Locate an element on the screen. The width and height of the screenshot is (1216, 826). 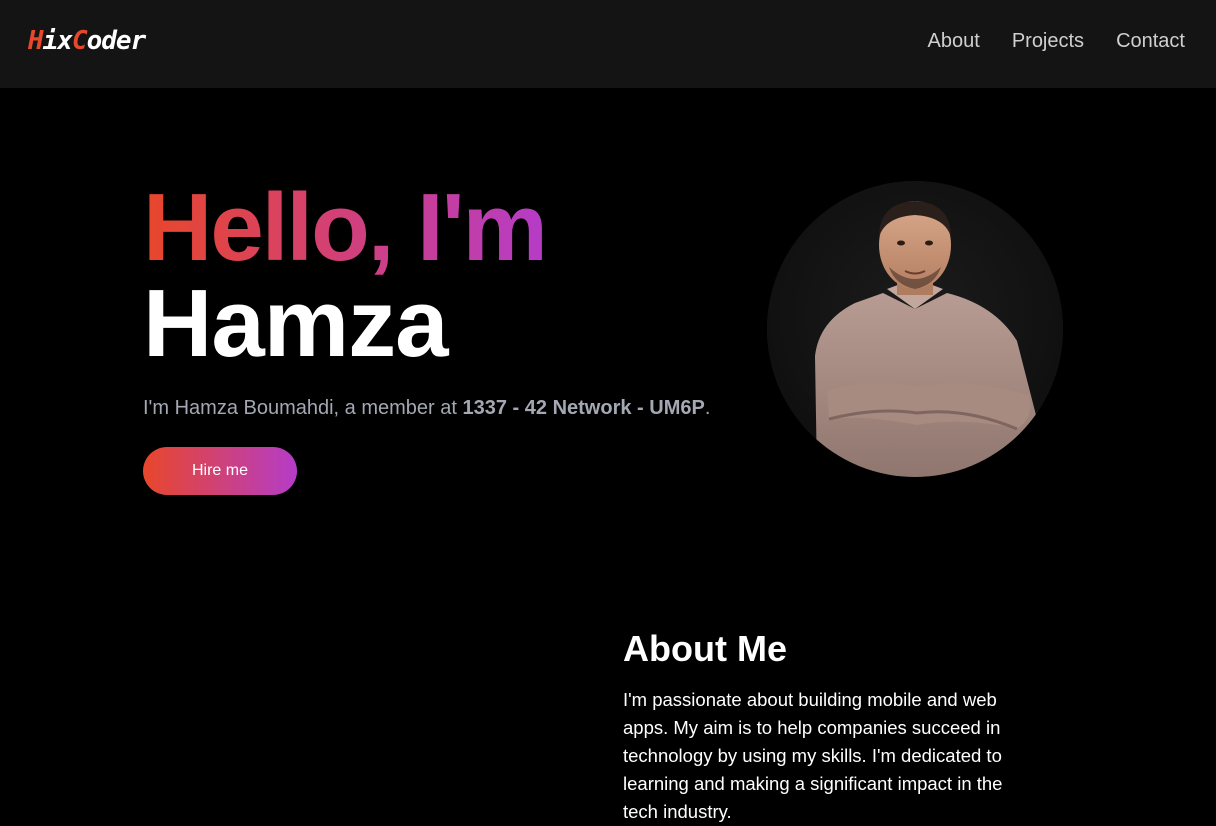
logo-letter-h: H is located at coordinates (36, 41).